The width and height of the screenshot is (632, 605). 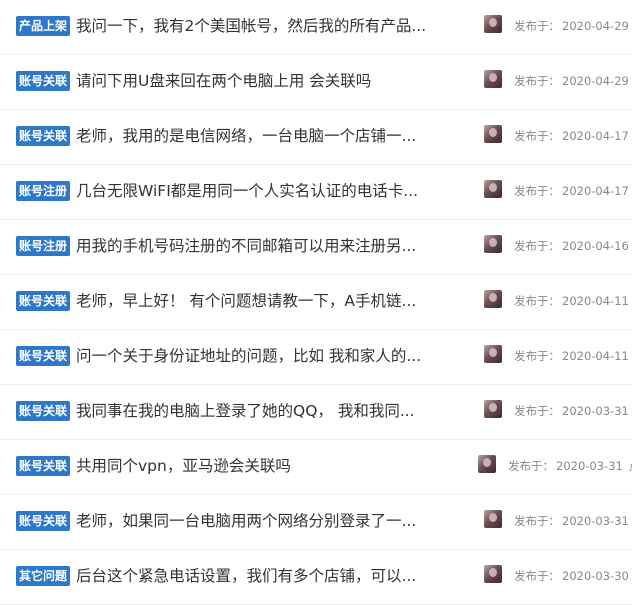 I want to click on list-item: 账号关联 共用同个vpn，亚马逊会关联吗 发布于：2020-03-31点, so click(x=316, y=467).